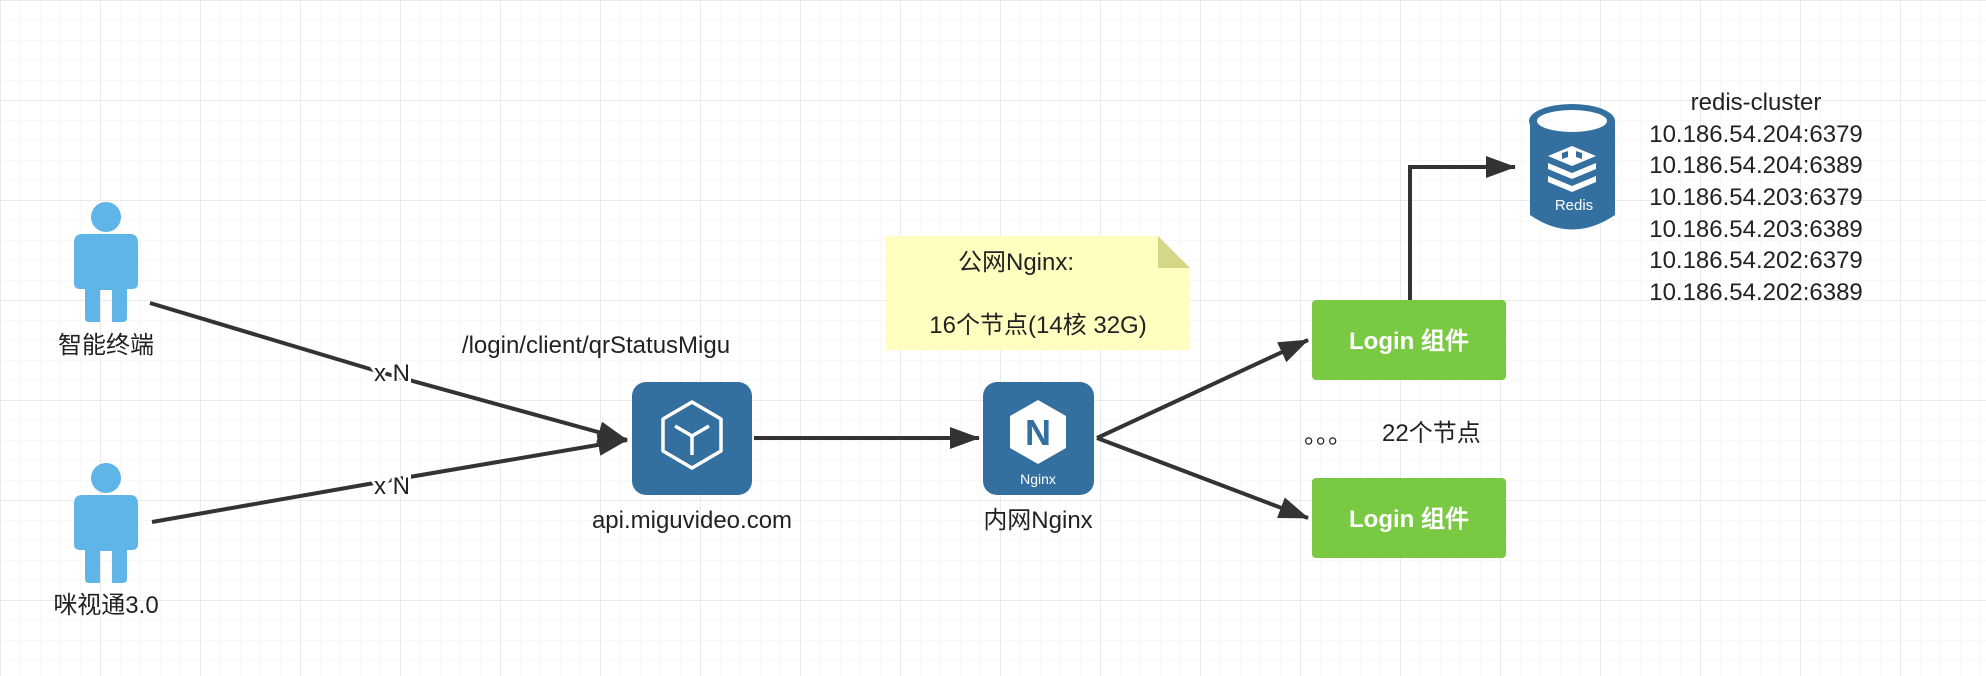  Describe the element at coordinates (692, 520) in the screenshot. I see `api-label: api.miguvideo.com` at that location.